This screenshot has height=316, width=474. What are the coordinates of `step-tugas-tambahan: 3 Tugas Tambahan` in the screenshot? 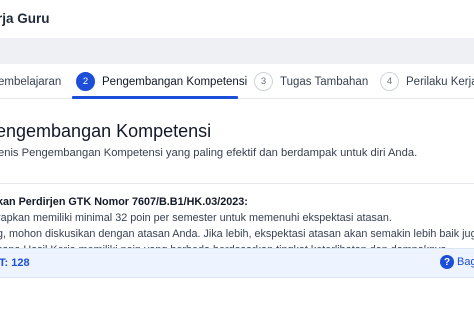 It's located at (311, 81).